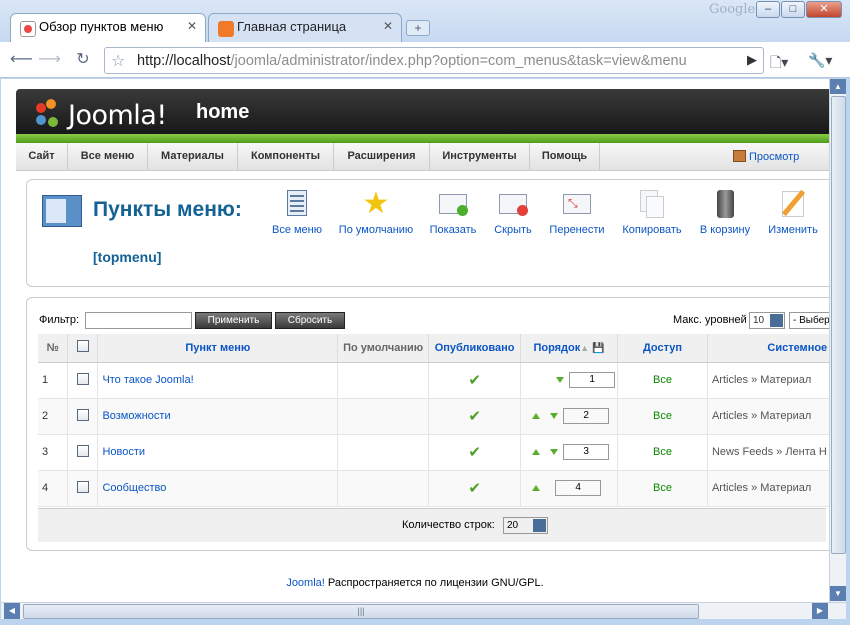 The width and height of the screenshot is (850, 625). I want to click on horizontal-scrollbar: ◀ ||| ▶, so click(423, 610).